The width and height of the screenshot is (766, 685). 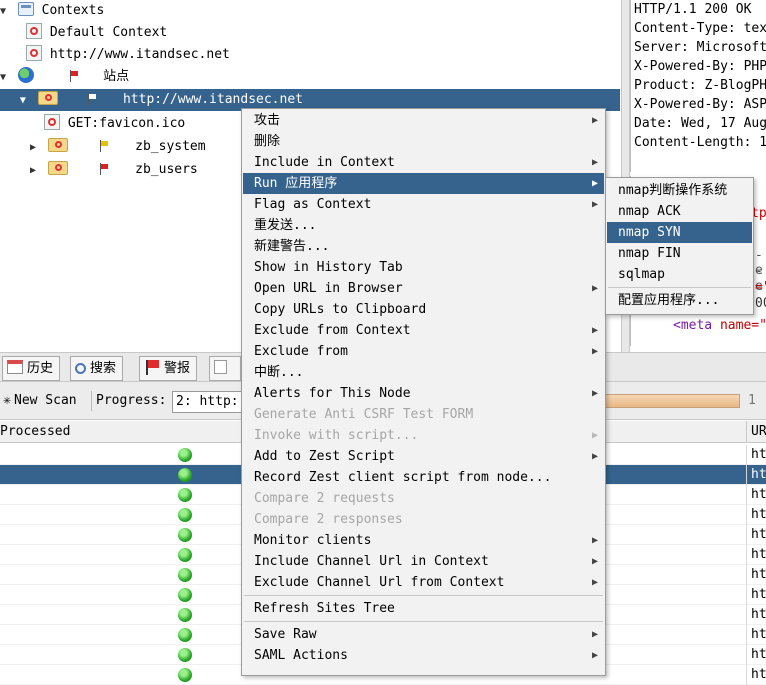 I want to click on submenu-item: nmap FIN, so click(x=679, y=253).